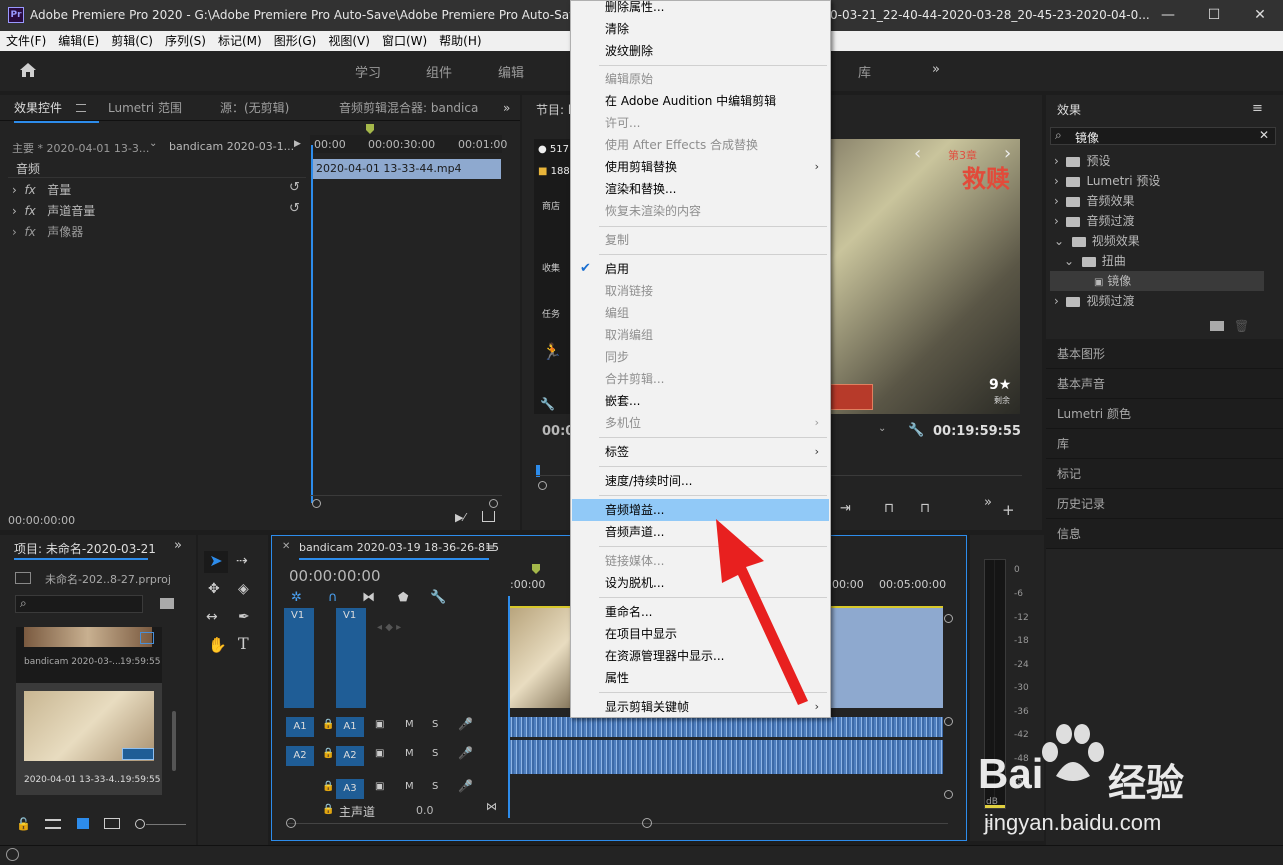 The height and width of the screenshot is (865, 1283). What do you see at coordinates (296, 597) in the screenshot?
I see `snap-nest-icon: ✲` at bounding box center [296, 597].